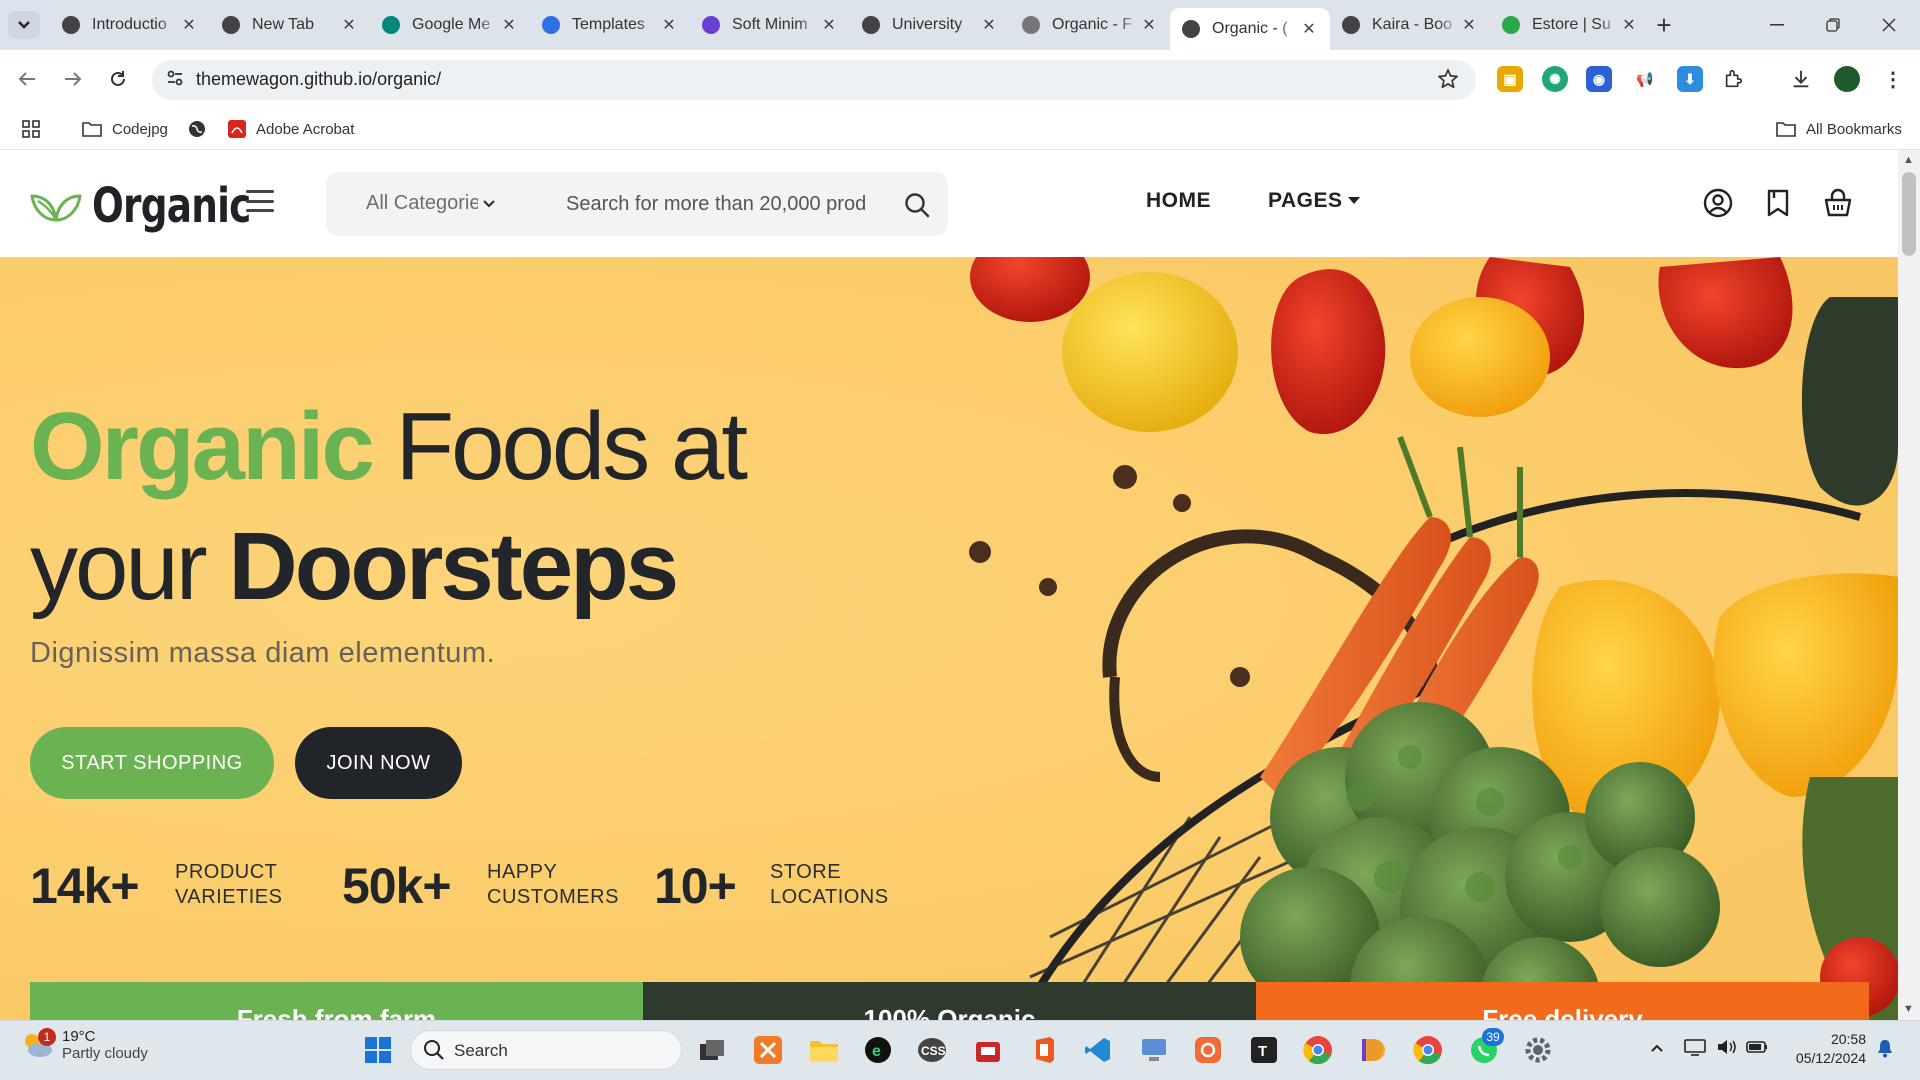 The image size is (1920, 1080). Describe the element at coordinates (1827, 1049) in the screenshot. I see `system-clock: 20:58 05/12/2024` at that location.